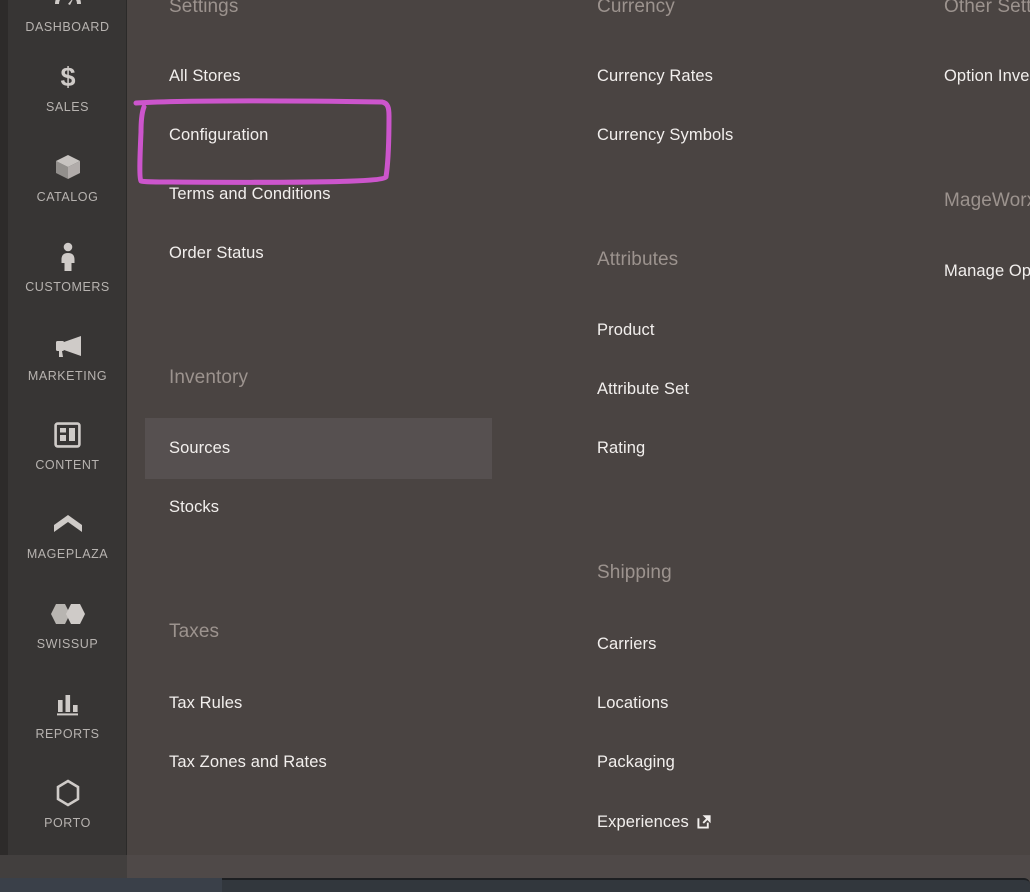  I want to click on menu-link-all-stores: All Stores, so click(205, 76).